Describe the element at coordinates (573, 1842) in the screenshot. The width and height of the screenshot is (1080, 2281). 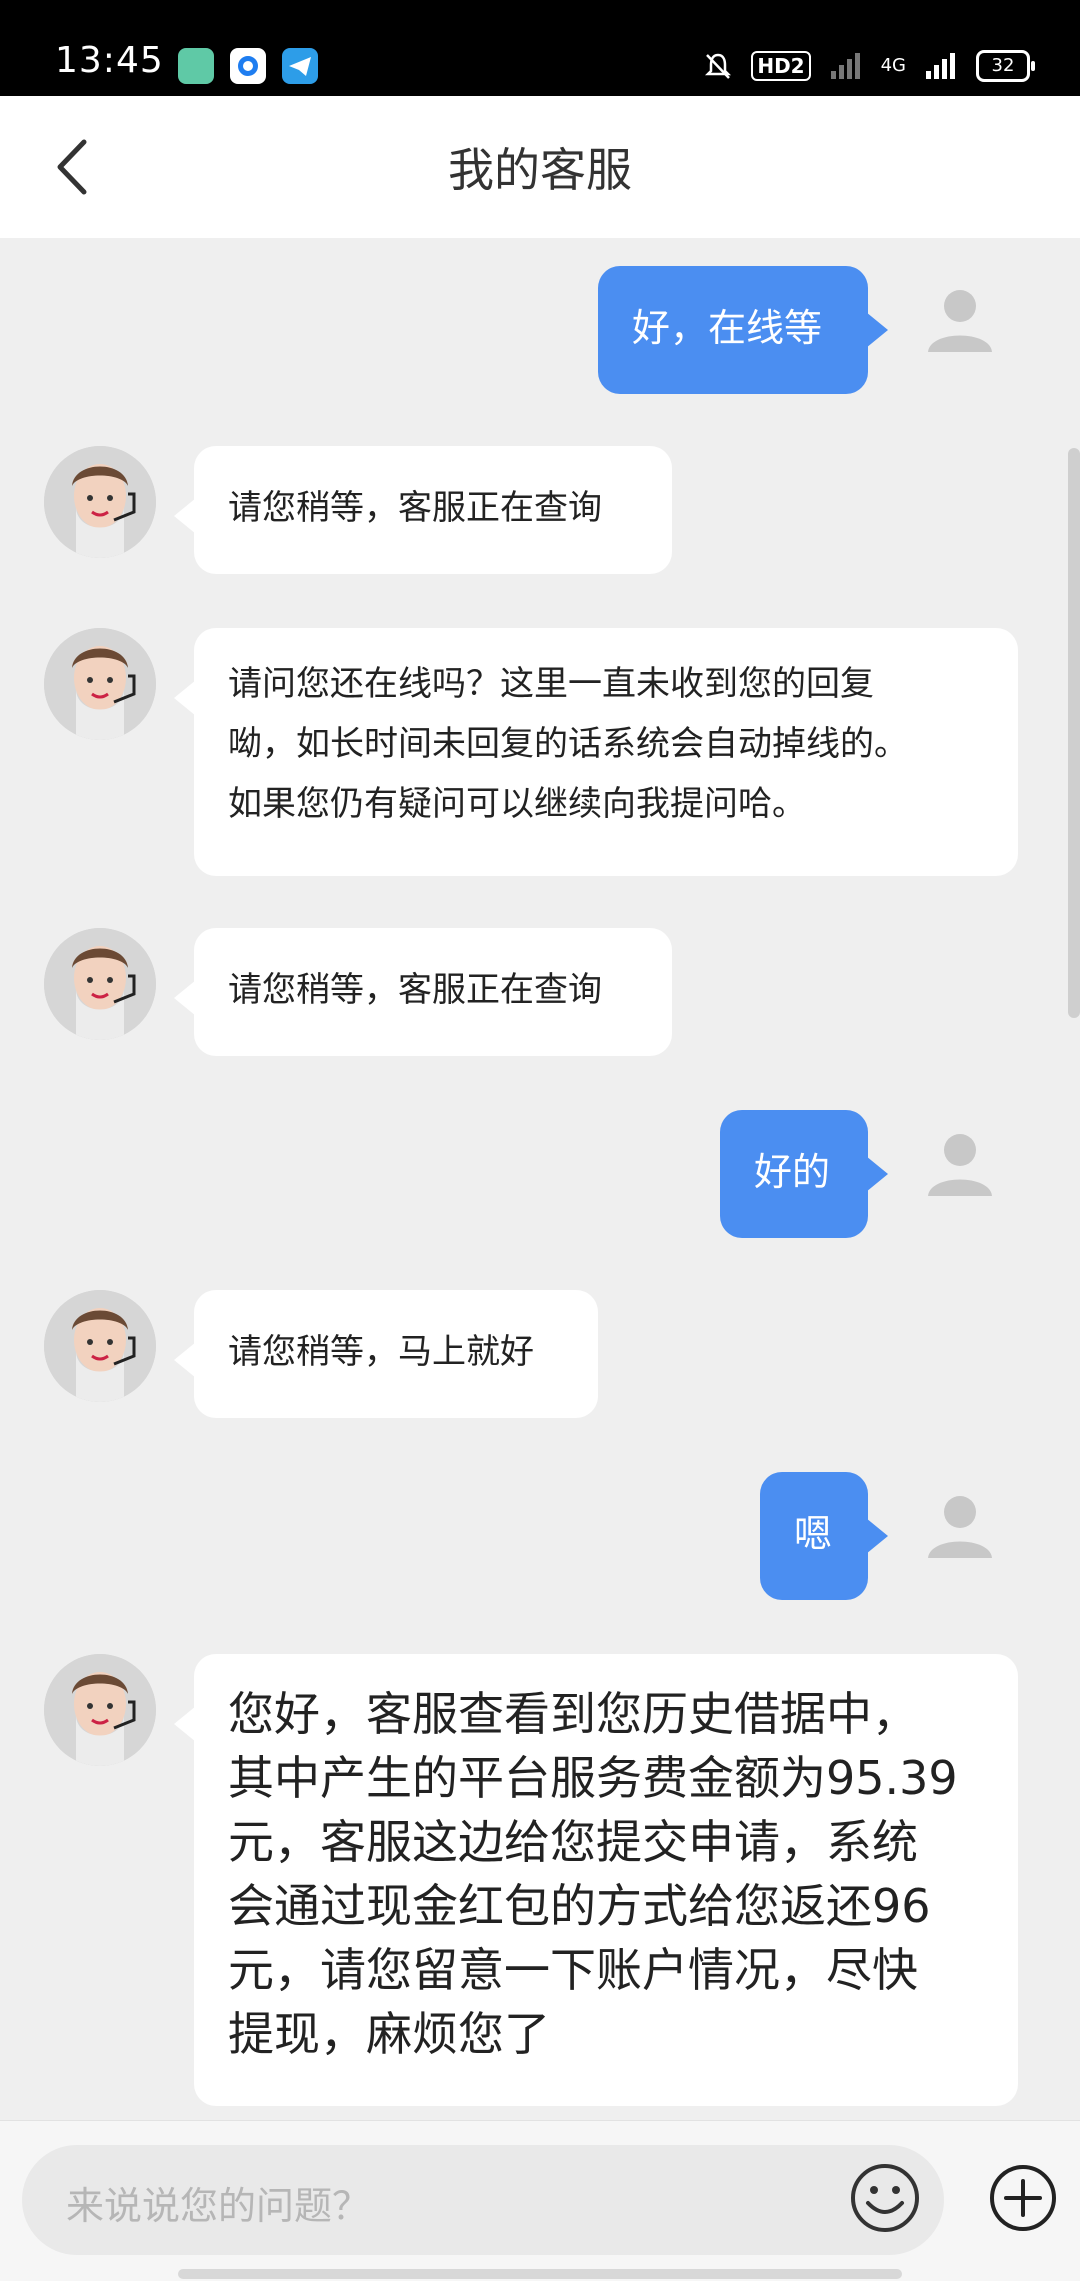
I see `message-line: 元，客服这边给您提交申请，系统` at that location.